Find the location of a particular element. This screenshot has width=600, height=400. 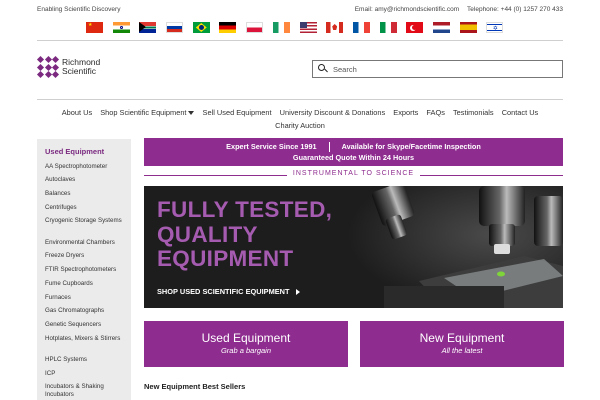

caret-down-icon is located at coordinates (191, 113).